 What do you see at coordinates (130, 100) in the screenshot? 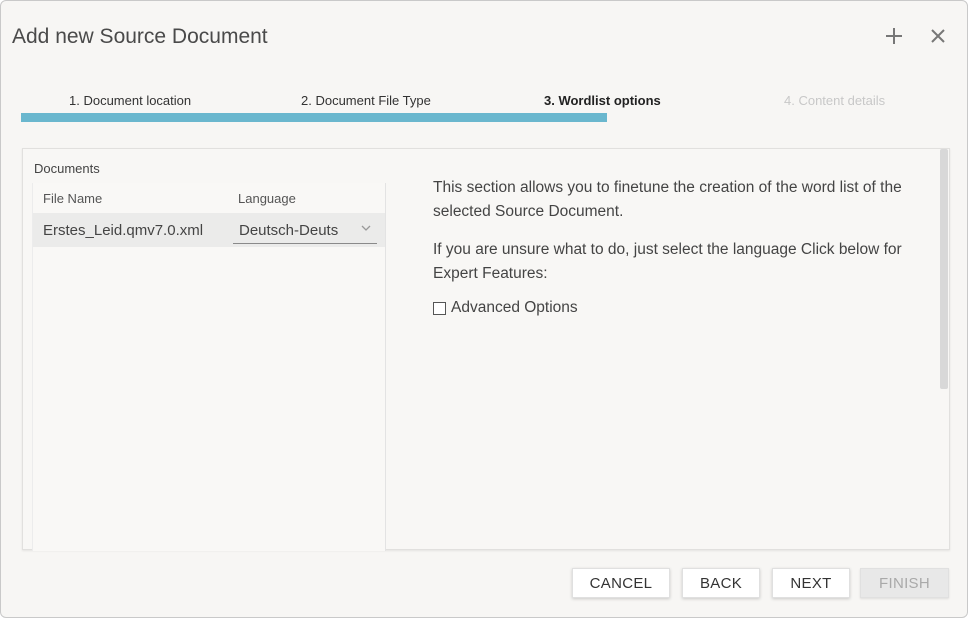
I see `step-document-location: 1. Document location` at bounding box center [130, 100].